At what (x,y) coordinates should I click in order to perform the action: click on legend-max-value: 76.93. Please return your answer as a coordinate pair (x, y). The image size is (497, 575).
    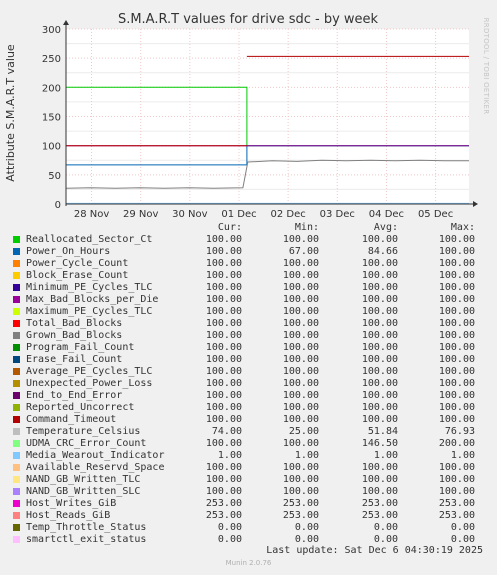
    Looking at the image, I should click on (459, 431).